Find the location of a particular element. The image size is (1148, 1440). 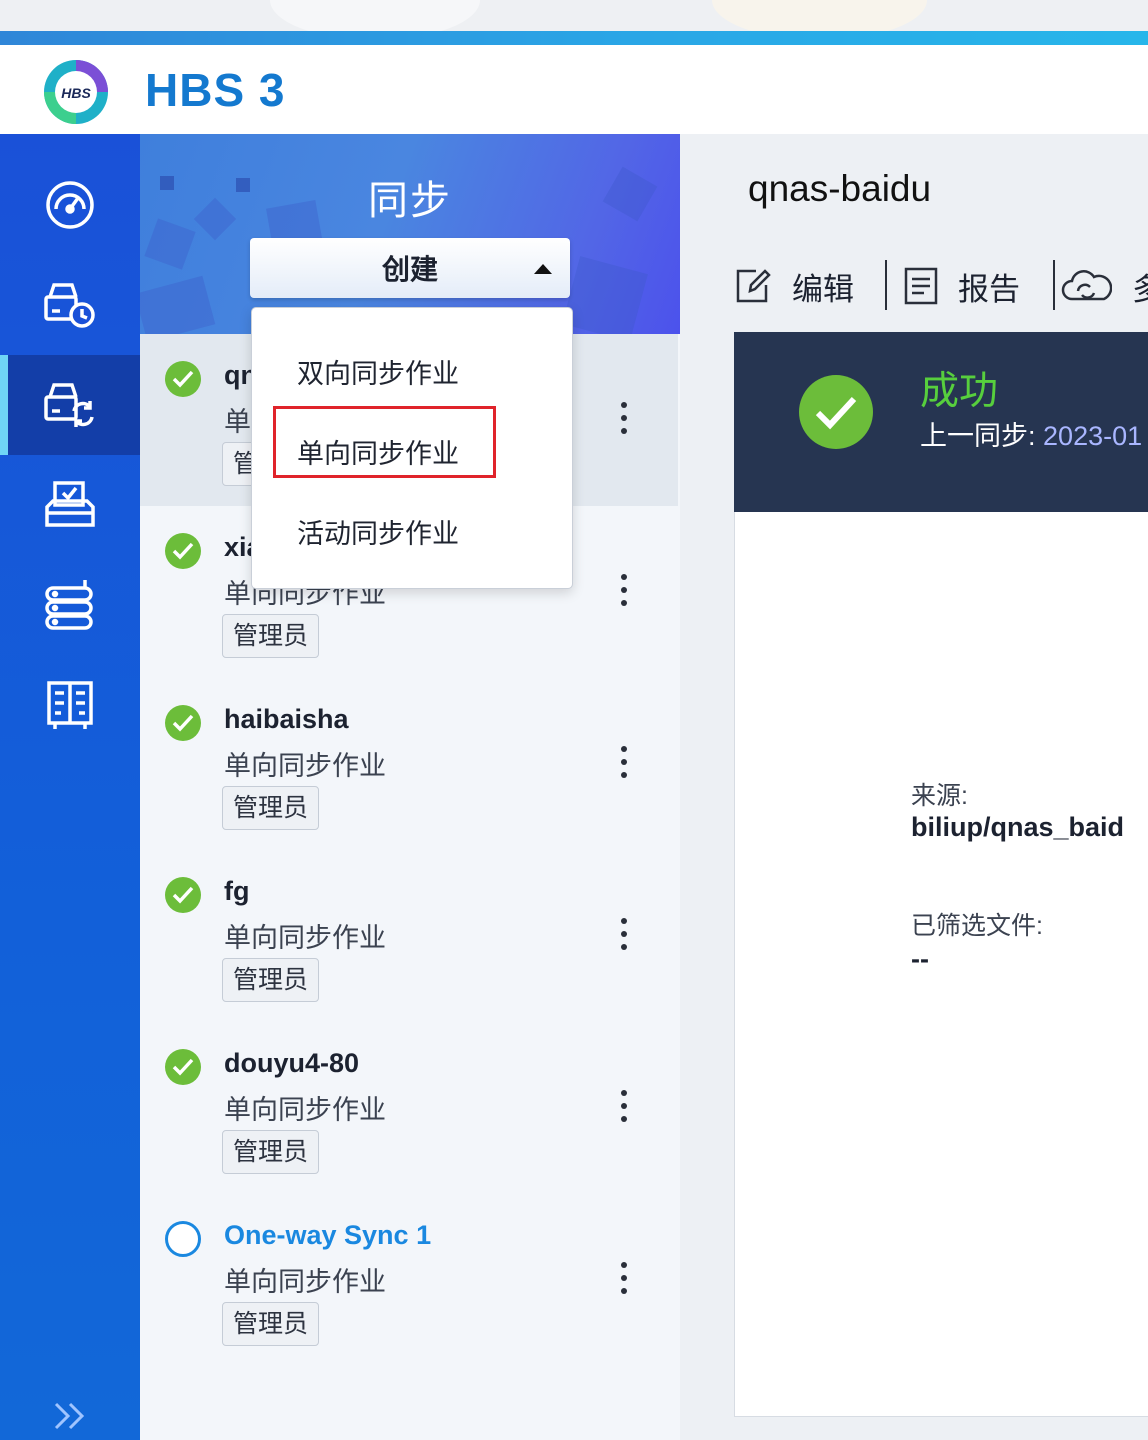

last-sync-value: 2023-01 is located at coordinates (1093, 436).